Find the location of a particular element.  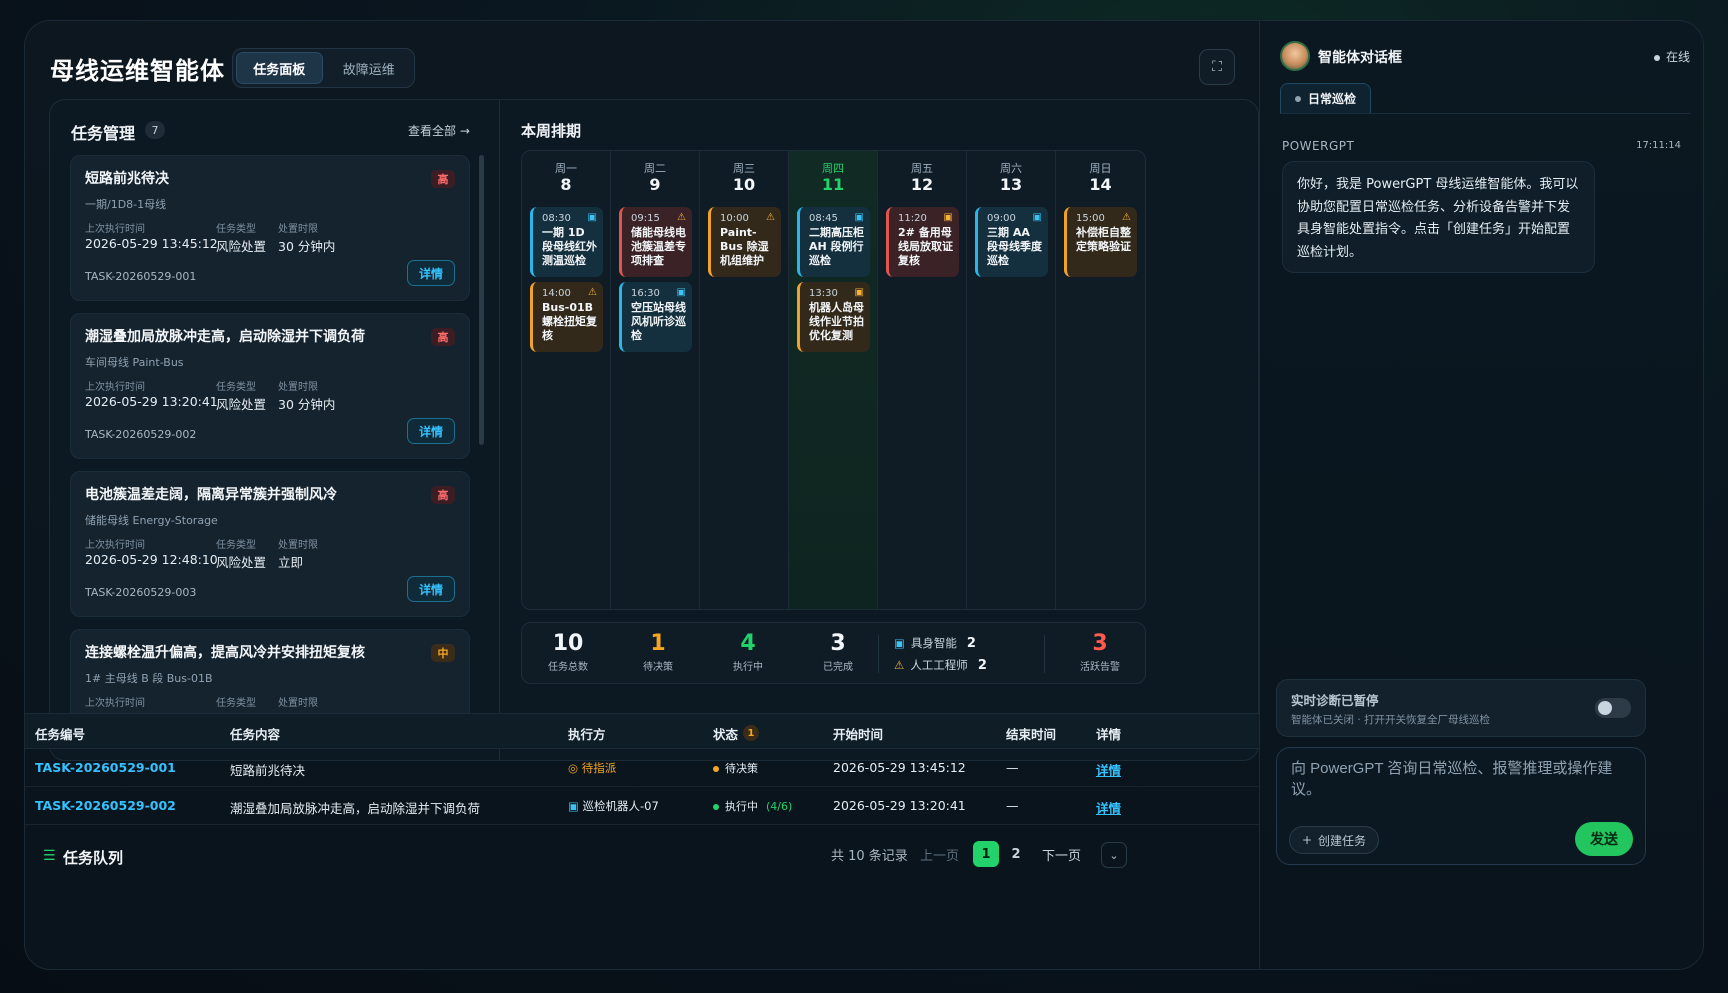

task-type-label: 任务类型 is located at coordinates (236, 545).